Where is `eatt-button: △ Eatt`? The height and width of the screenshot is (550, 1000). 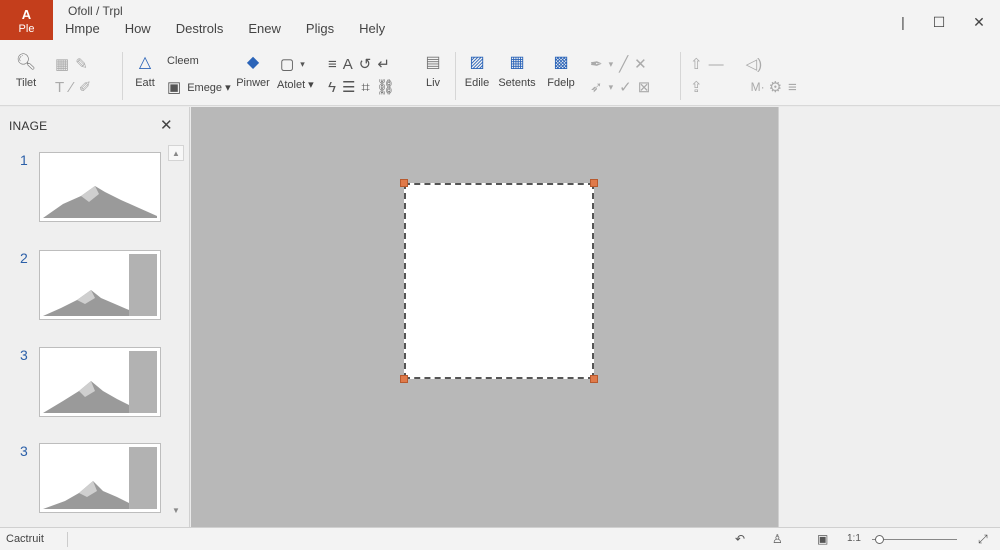 eatt-button: △ Eatt is located at coordinates (145, 71).